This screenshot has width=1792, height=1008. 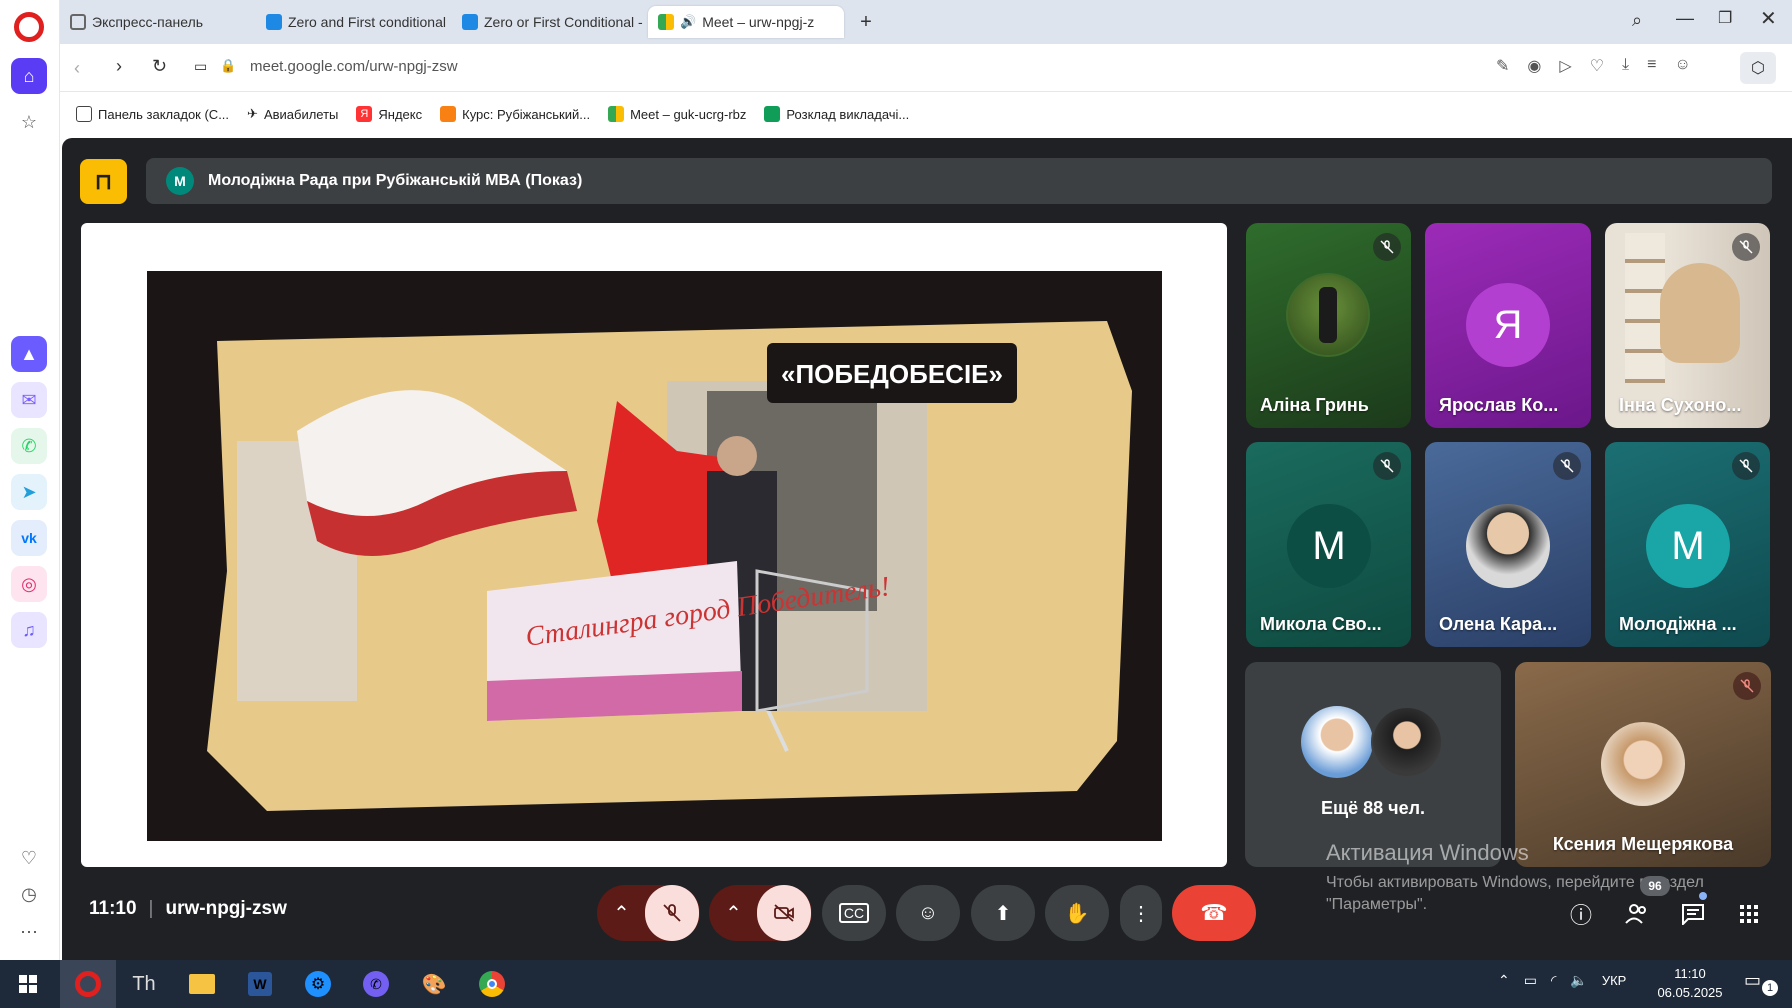 What do you see at coordinates (1758, 68) in the screenshot?
I see `extensions-icon: ⬡` at bounding box center [1758, 68].